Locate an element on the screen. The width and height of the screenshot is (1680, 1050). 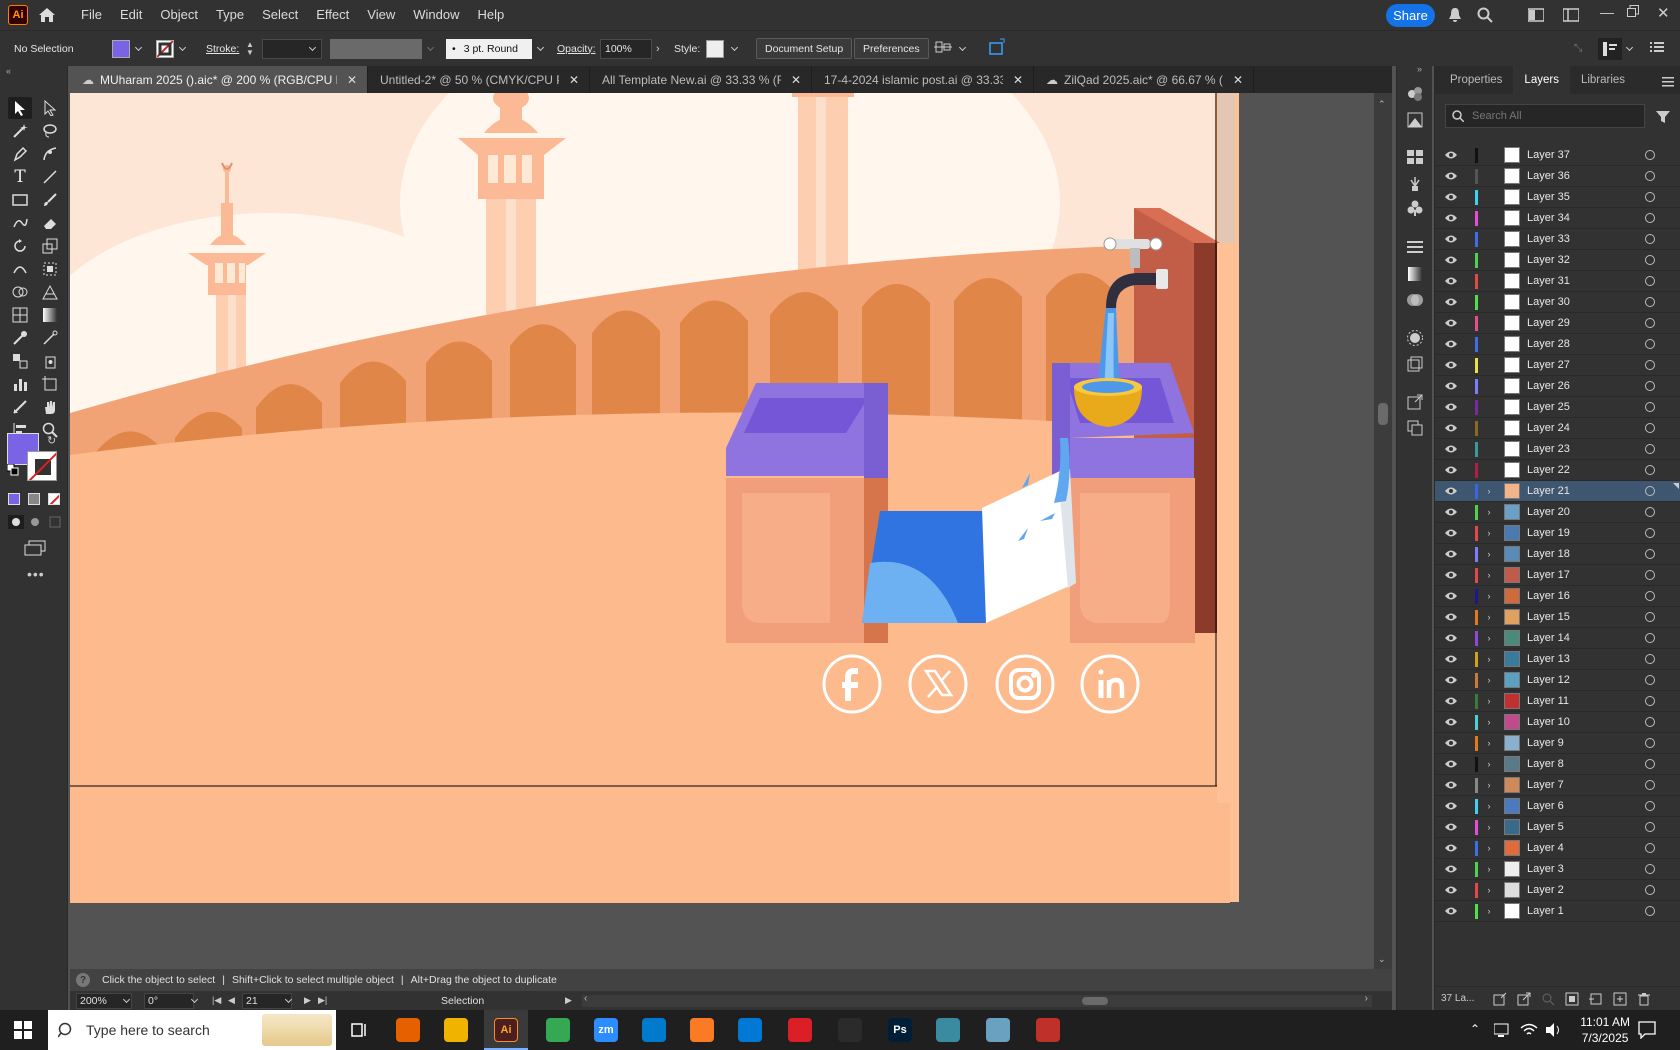
task-view-icon is located at coordinates (359, 1031).